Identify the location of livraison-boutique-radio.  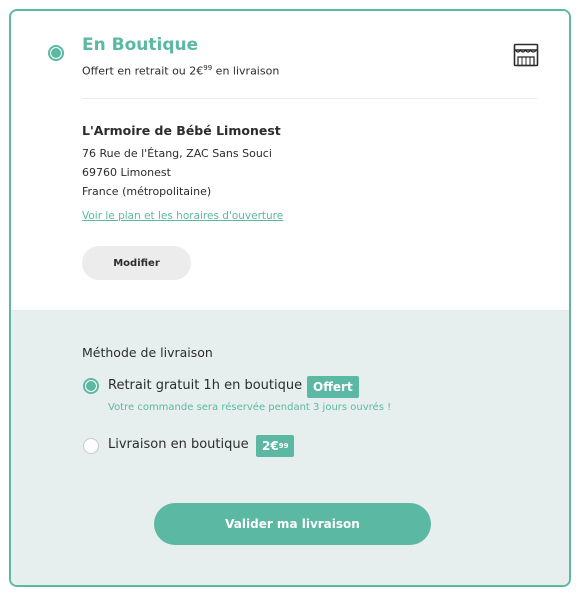
(91, 446).